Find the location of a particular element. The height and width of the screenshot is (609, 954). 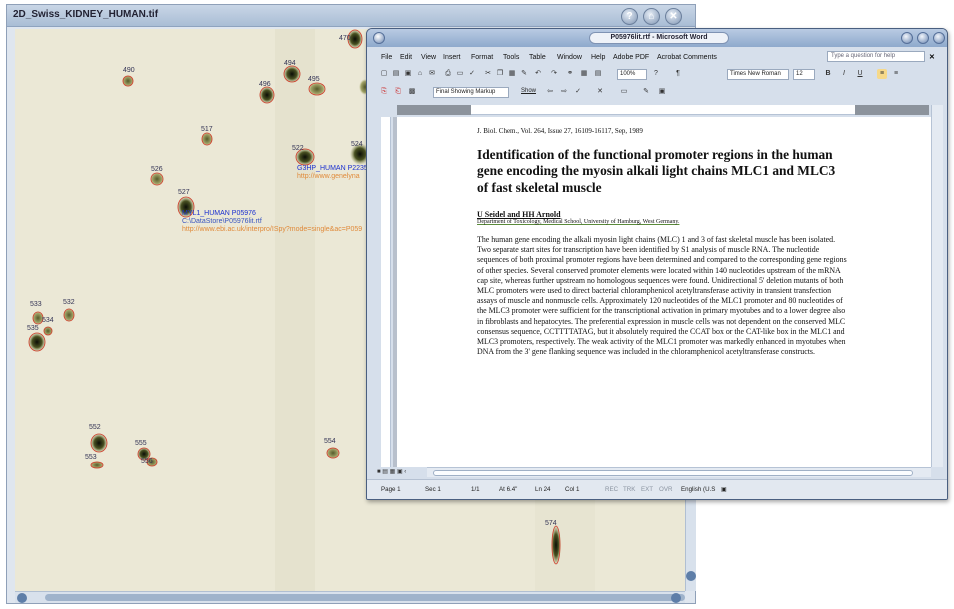

menu-insert: Insert is located at coordinates (452, 57).